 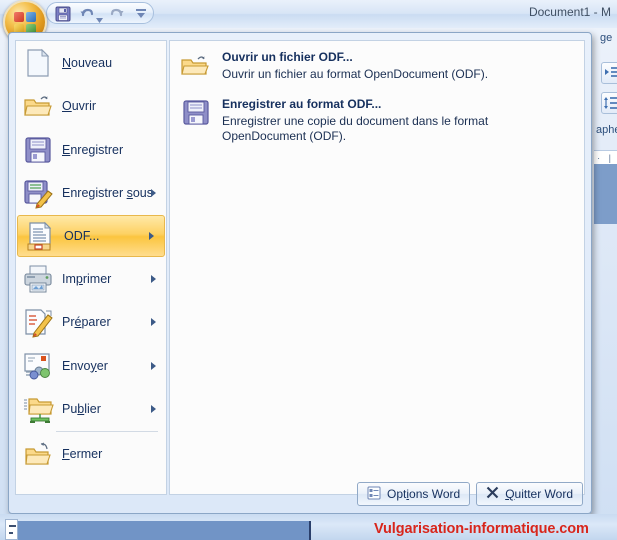 I want to click on close-icon, so click(x=492, y=494).